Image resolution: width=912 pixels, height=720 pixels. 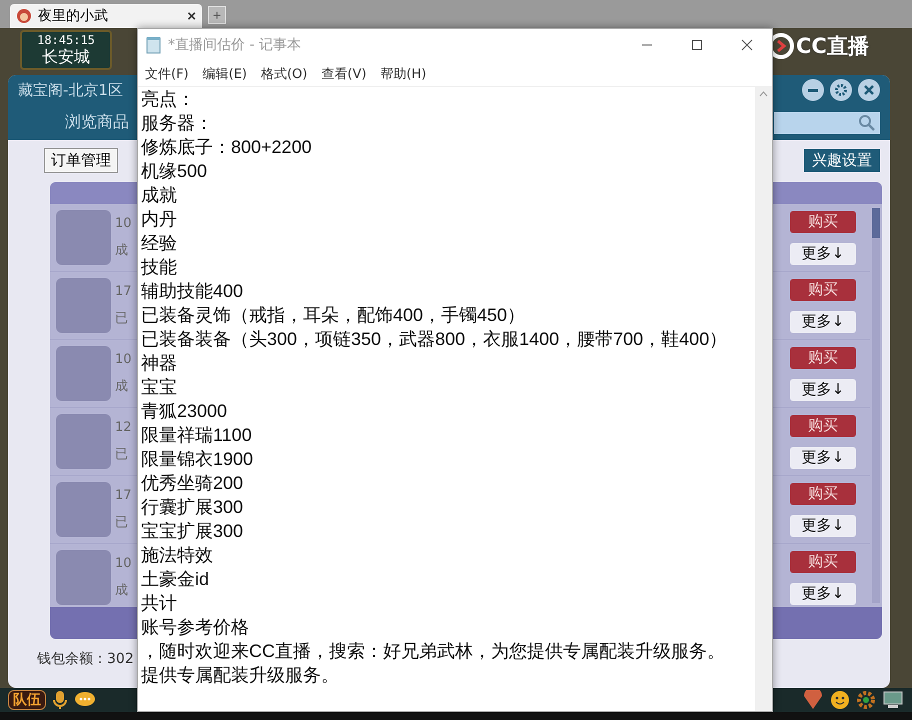 What do you see at coordinates (842, 160) in the screenshot?
I see `interest-settings-button: 兴趣设置` at bounding box center [842, 160].